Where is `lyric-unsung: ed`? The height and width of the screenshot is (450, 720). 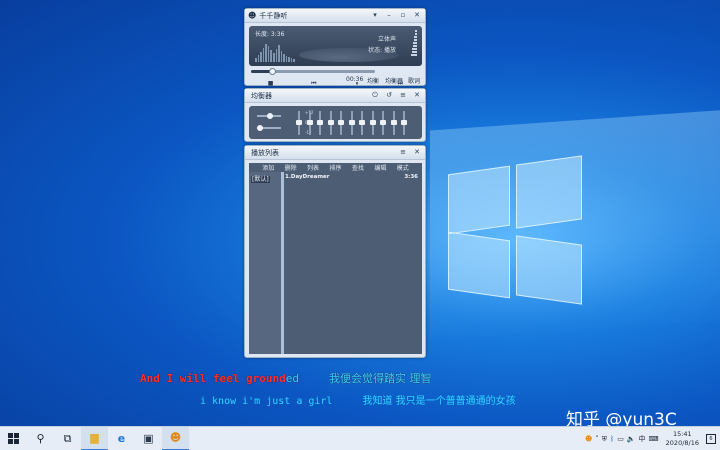 lyric-unsung: ed is located at coordinates (292, 378).